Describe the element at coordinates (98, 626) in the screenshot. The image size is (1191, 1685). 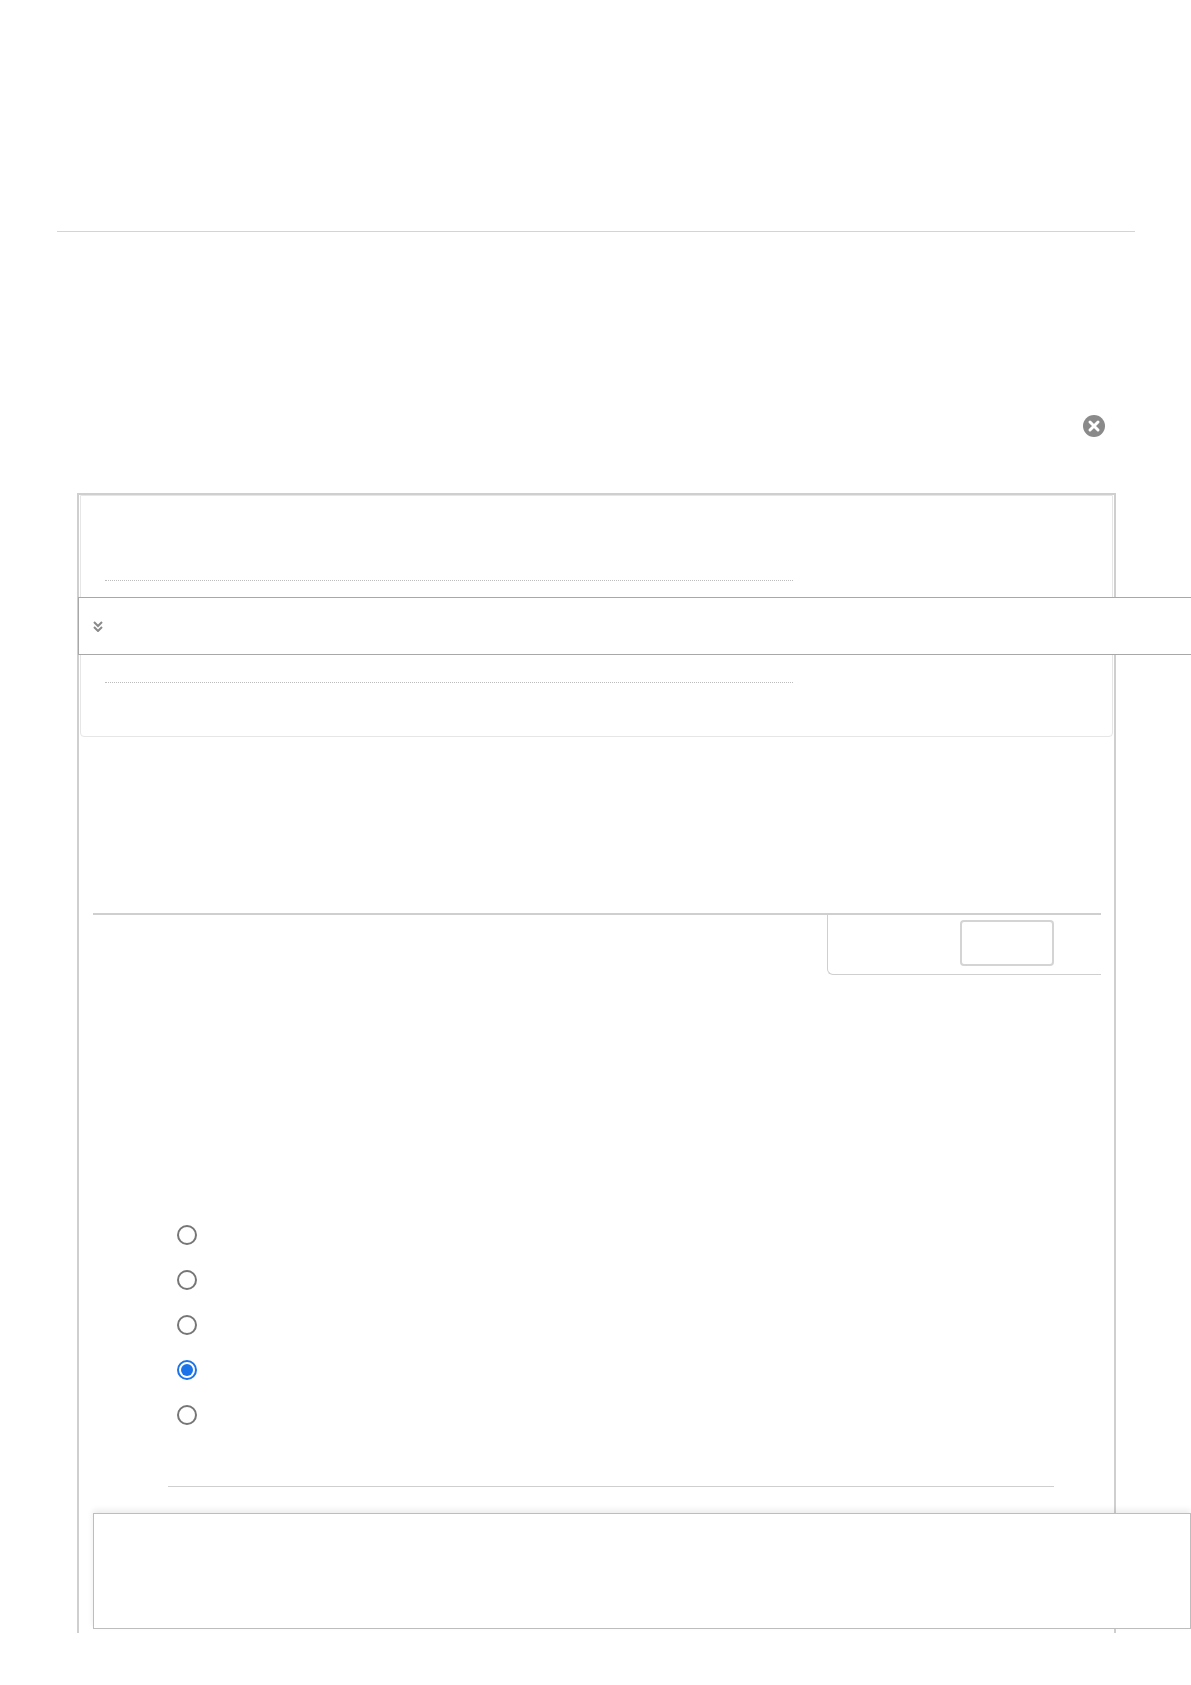
I see `double-chevron-icon` at that location.